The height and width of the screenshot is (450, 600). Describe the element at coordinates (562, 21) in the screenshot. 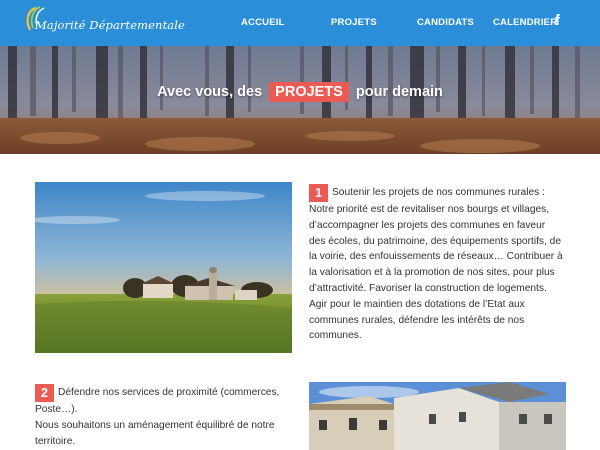

I see `facebook-icon: f` at that location.